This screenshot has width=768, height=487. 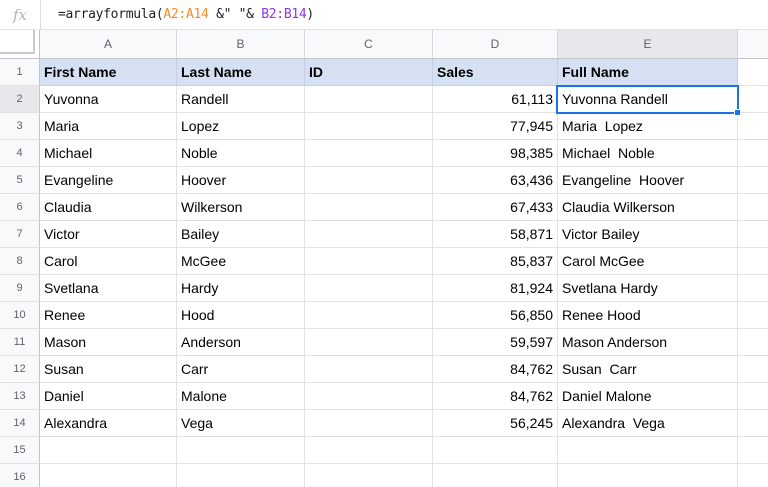 What do you see at coordinates (753, 288) in the screenshot?
I see `cell-F9` at bounding box center [753, 288].